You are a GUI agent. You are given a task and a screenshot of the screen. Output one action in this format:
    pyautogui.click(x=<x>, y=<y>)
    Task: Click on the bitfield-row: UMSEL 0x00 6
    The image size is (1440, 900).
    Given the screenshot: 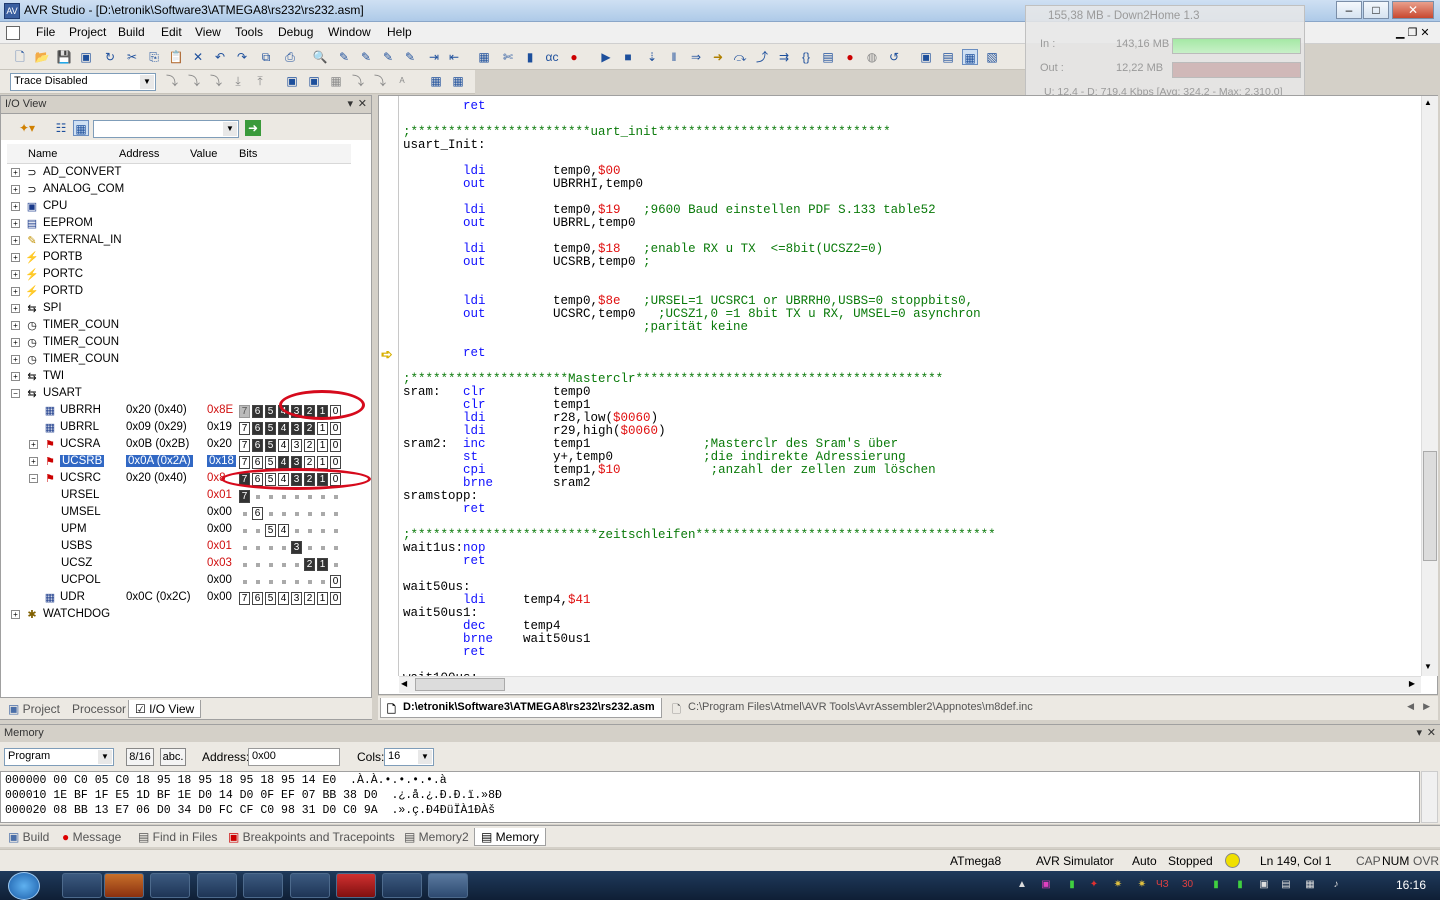 What is the action you would take?
    pyautogui.click(x=179, y=513)
    